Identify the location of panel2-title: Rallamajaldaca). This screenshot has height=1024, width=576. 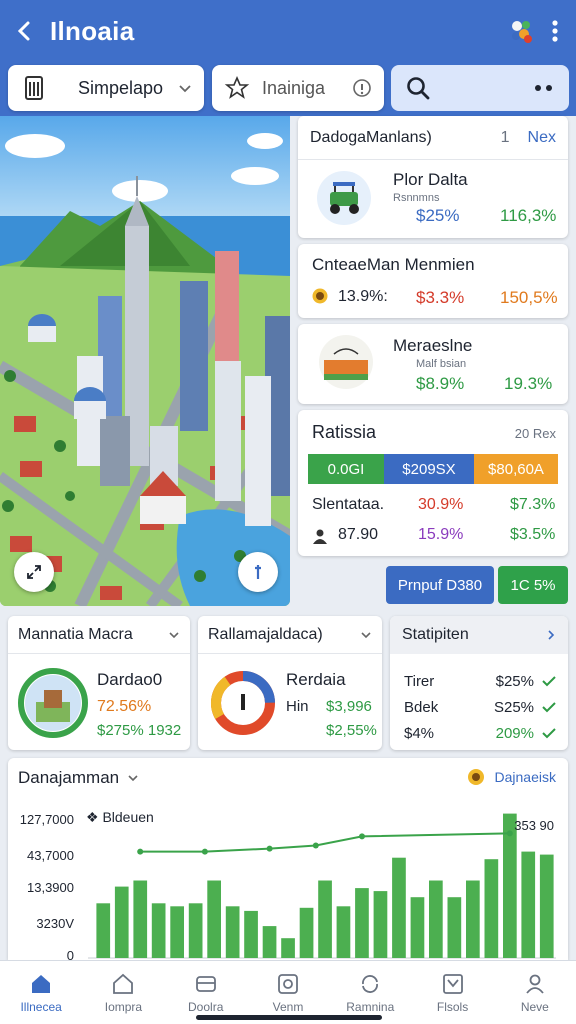
(265, 634).